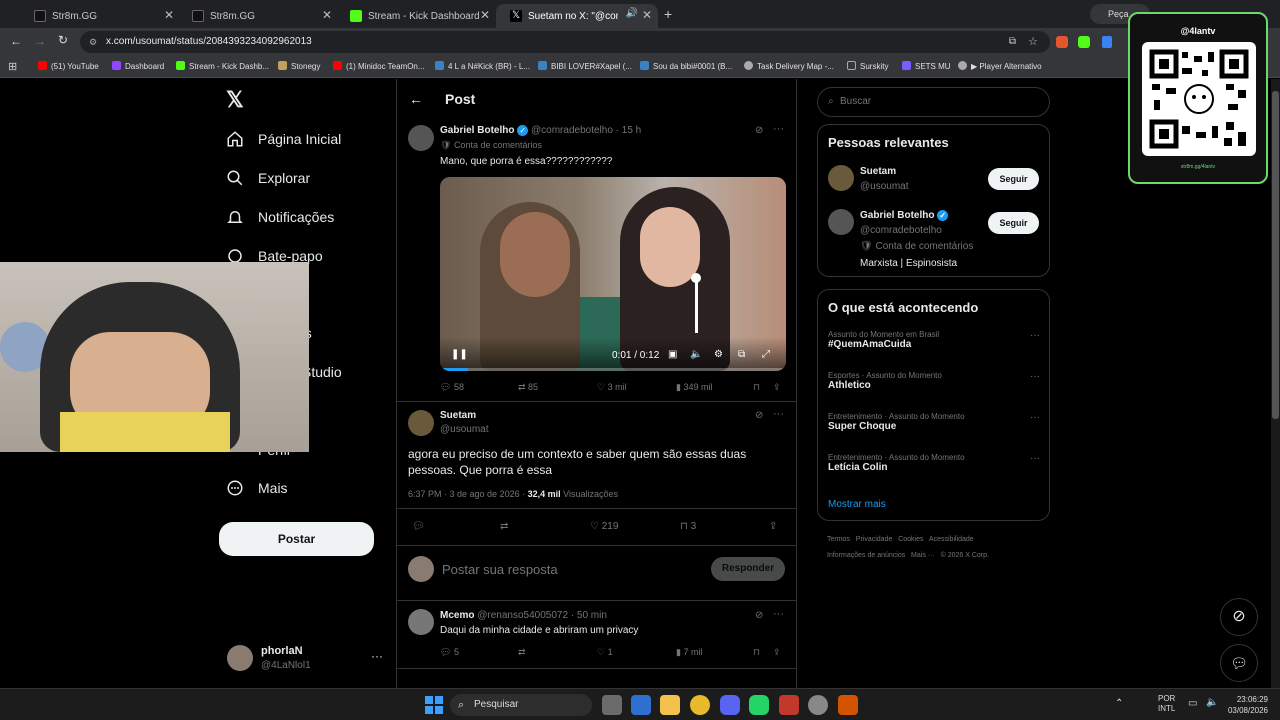 The width and height of the screenshot is (1280, 720). I want to click on author-name: Gabriel Botelho, so click(477, 130).